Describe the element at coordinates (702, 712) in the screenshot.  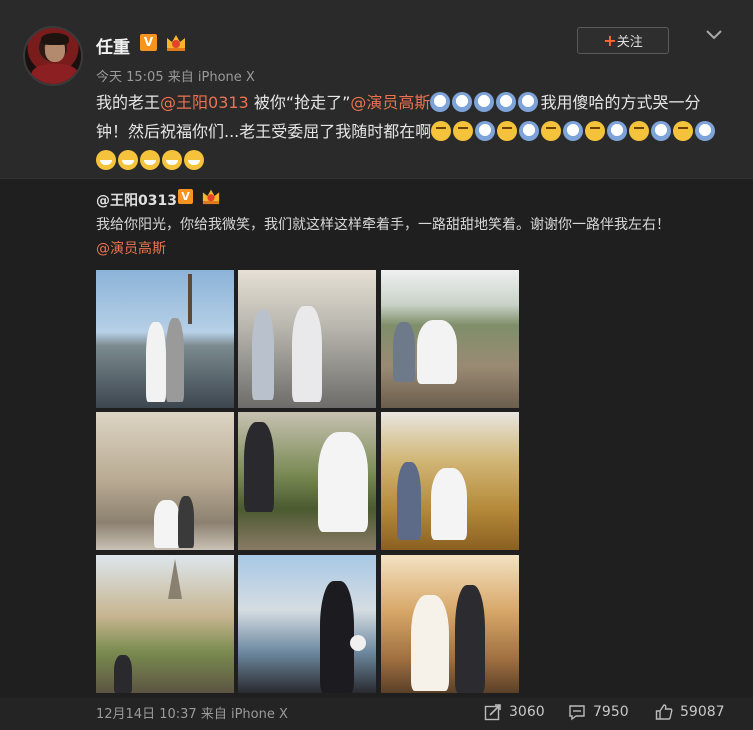
I see `like-count: 59087` at that location.